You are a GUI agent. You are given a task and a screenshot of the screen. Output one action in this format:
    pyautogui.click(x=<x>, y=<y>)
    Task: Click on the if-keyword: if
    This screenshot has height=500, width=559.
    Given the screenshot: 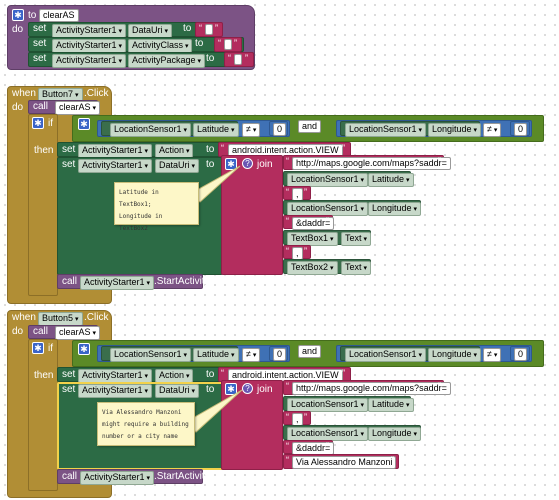 What is the action you would take?
    pyautogui.click(x=50, y=348)
    